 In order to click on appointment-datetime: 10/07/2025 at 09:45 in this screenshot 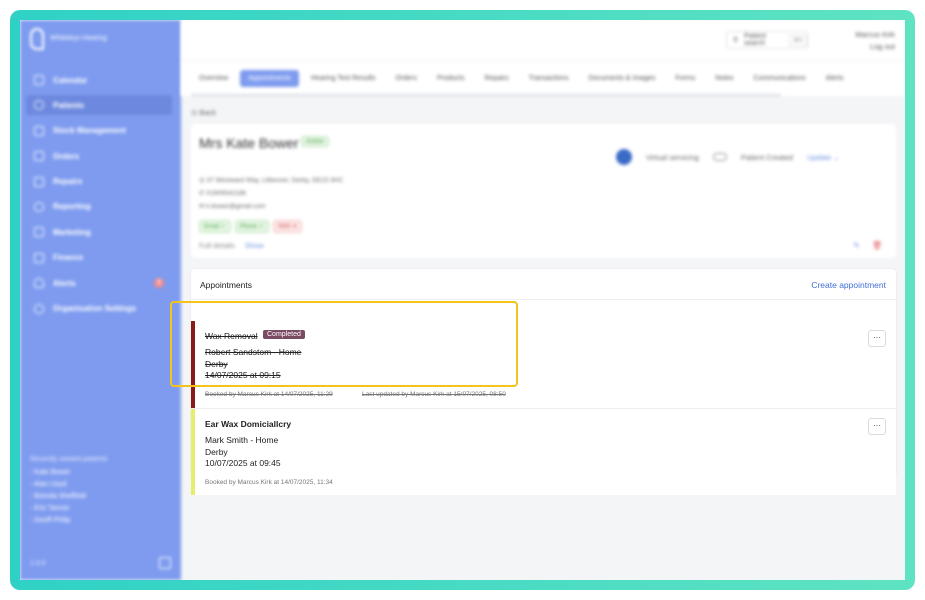, I will do `click(243, 463)`.